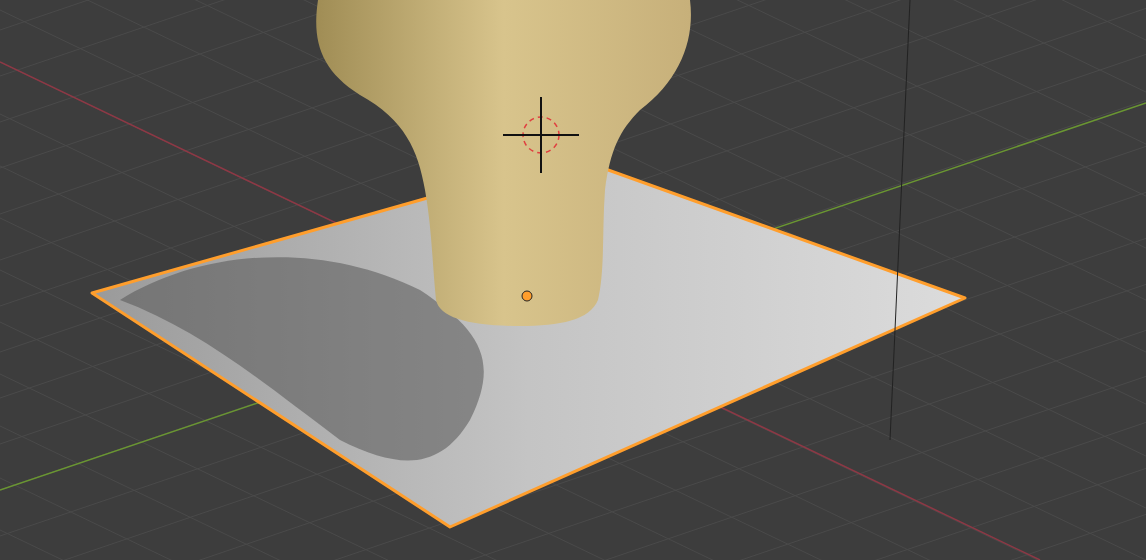  Describe the element at coordinates (541, 135) in the screenshot. I see `3d-cursor-icon` at that location.